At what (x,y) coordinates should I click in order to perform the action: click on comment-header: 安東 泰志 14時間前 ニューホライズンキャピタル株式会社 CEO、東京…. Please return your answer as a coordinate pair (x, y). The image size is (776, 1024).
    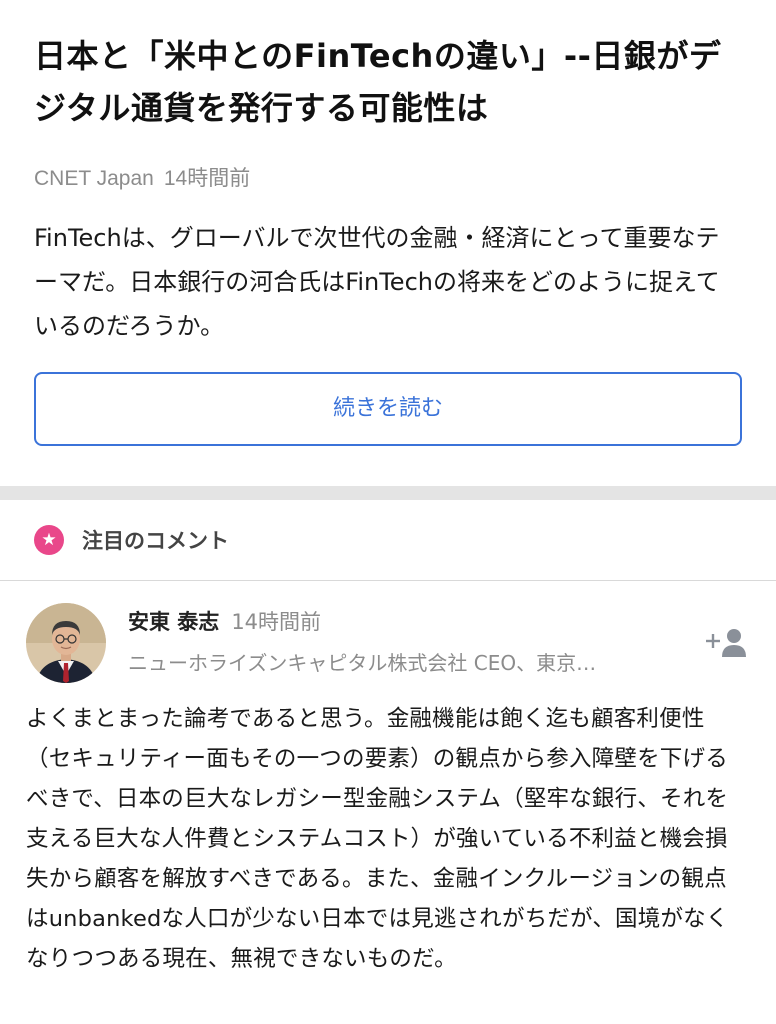
    Looking at the image, I should click on (387, 643).